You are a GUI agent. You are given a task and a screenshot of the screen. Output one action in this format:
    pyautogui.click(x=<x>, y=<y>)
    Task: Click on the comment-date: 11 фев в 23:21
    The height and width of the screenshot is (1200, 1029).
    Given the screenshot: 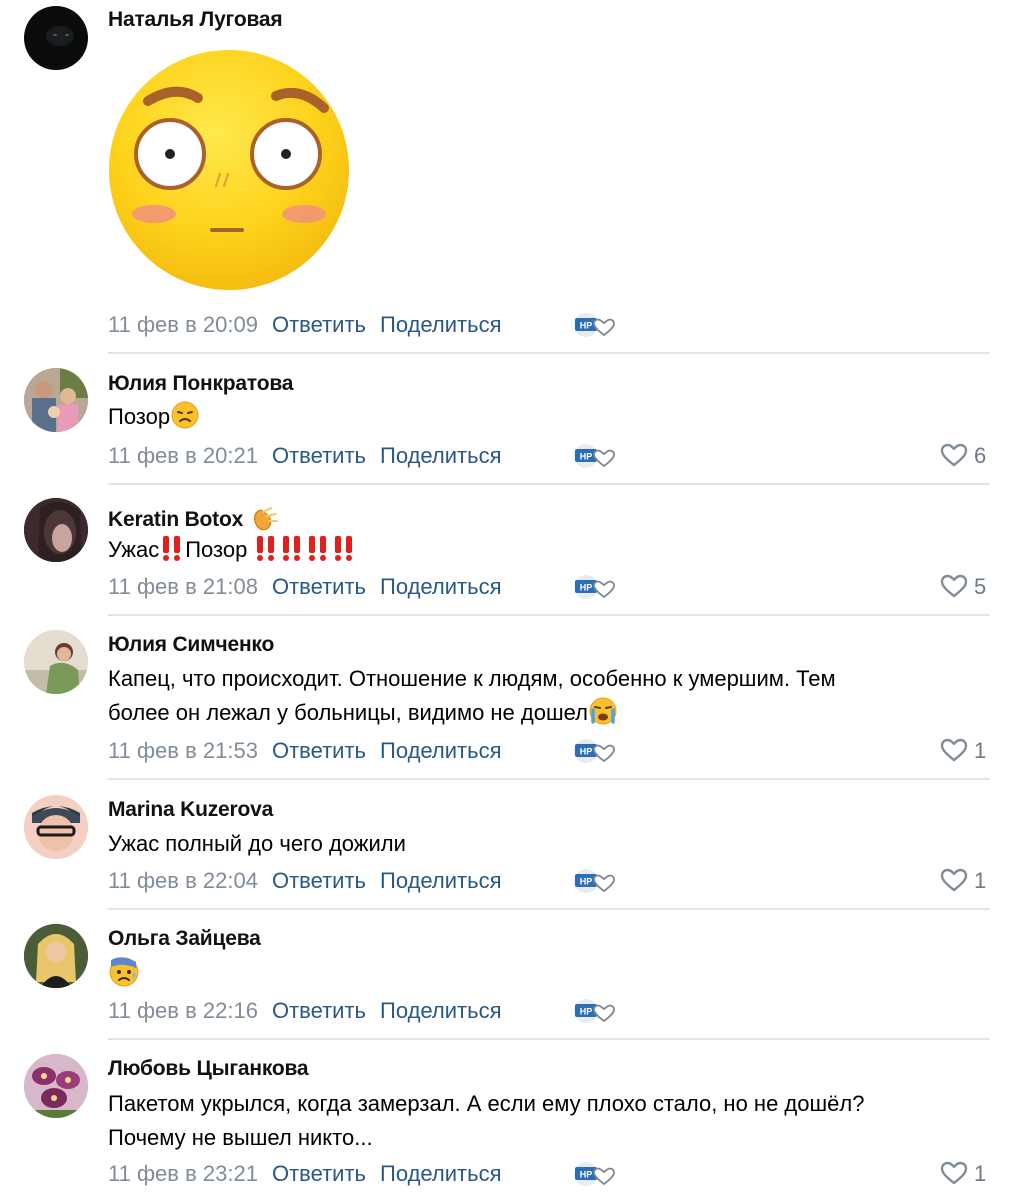 What is the action you would take?
    pyautogui.click(x=183, y=1173)
    